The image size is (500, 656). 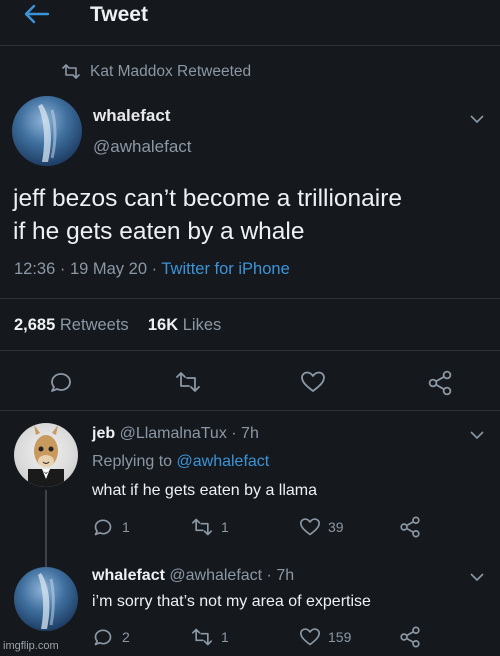 I want to click on tweet-text-line2: if he gets eaten by a whale, so click(x=159, y=231).